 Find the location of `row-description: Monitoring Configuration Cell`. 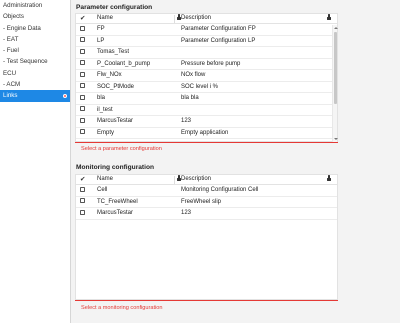

row-description: Monitoring Configuration Cell is located at coordinates (220, 190).